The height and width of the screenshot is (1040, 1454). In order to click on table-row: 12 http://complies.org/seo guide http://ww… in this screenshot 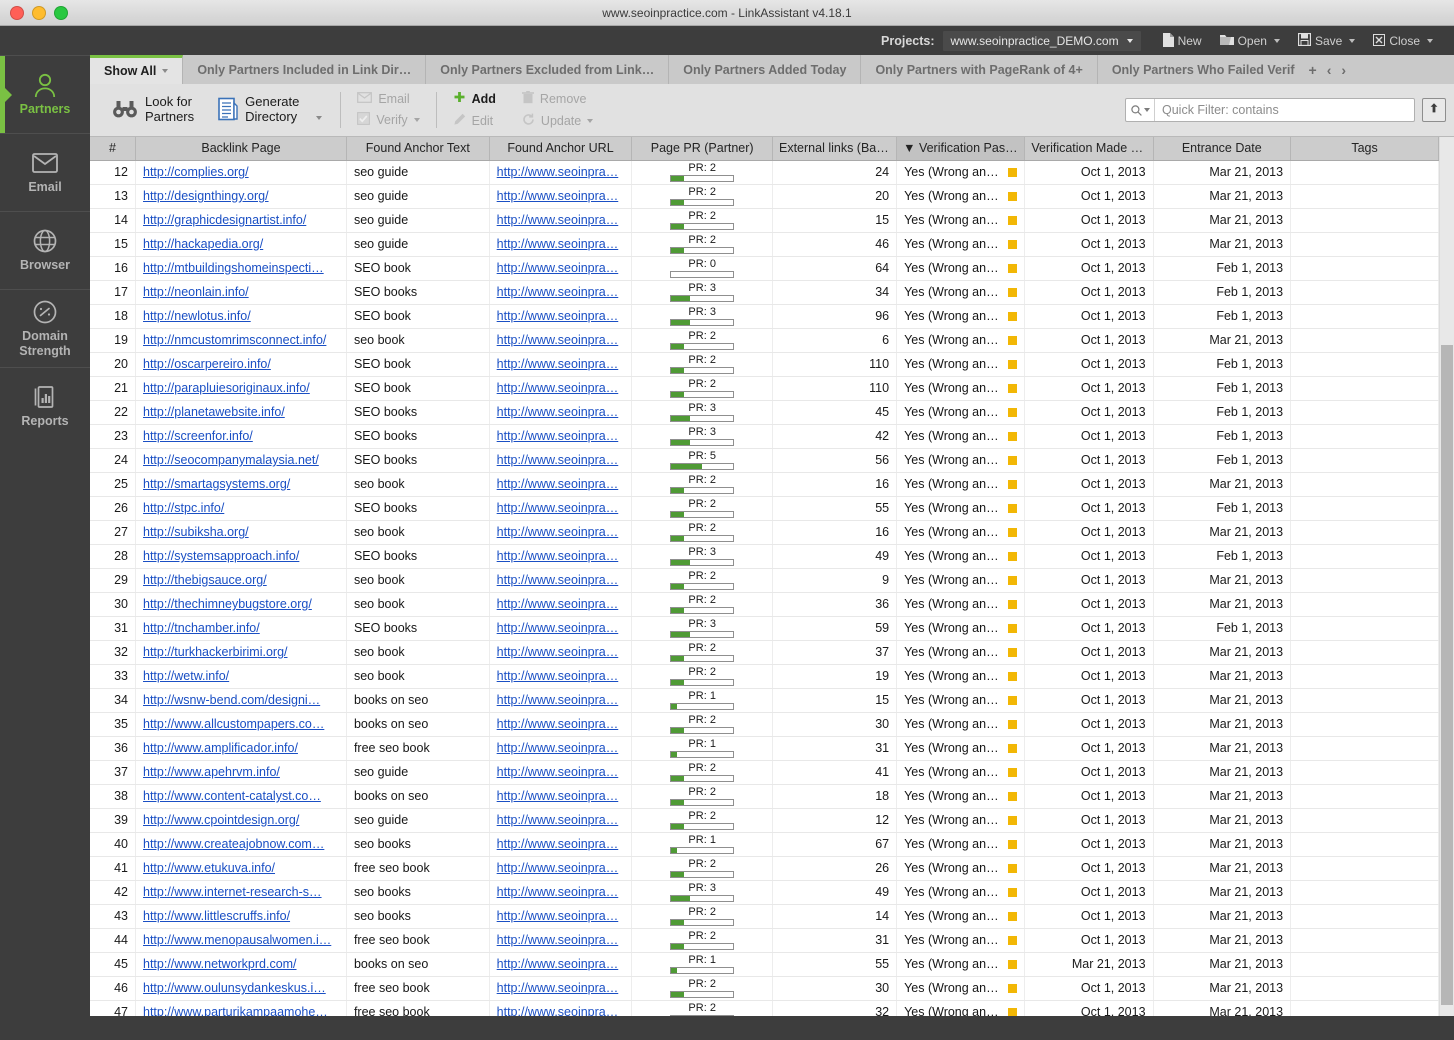, I will do `click(764, 172)`.